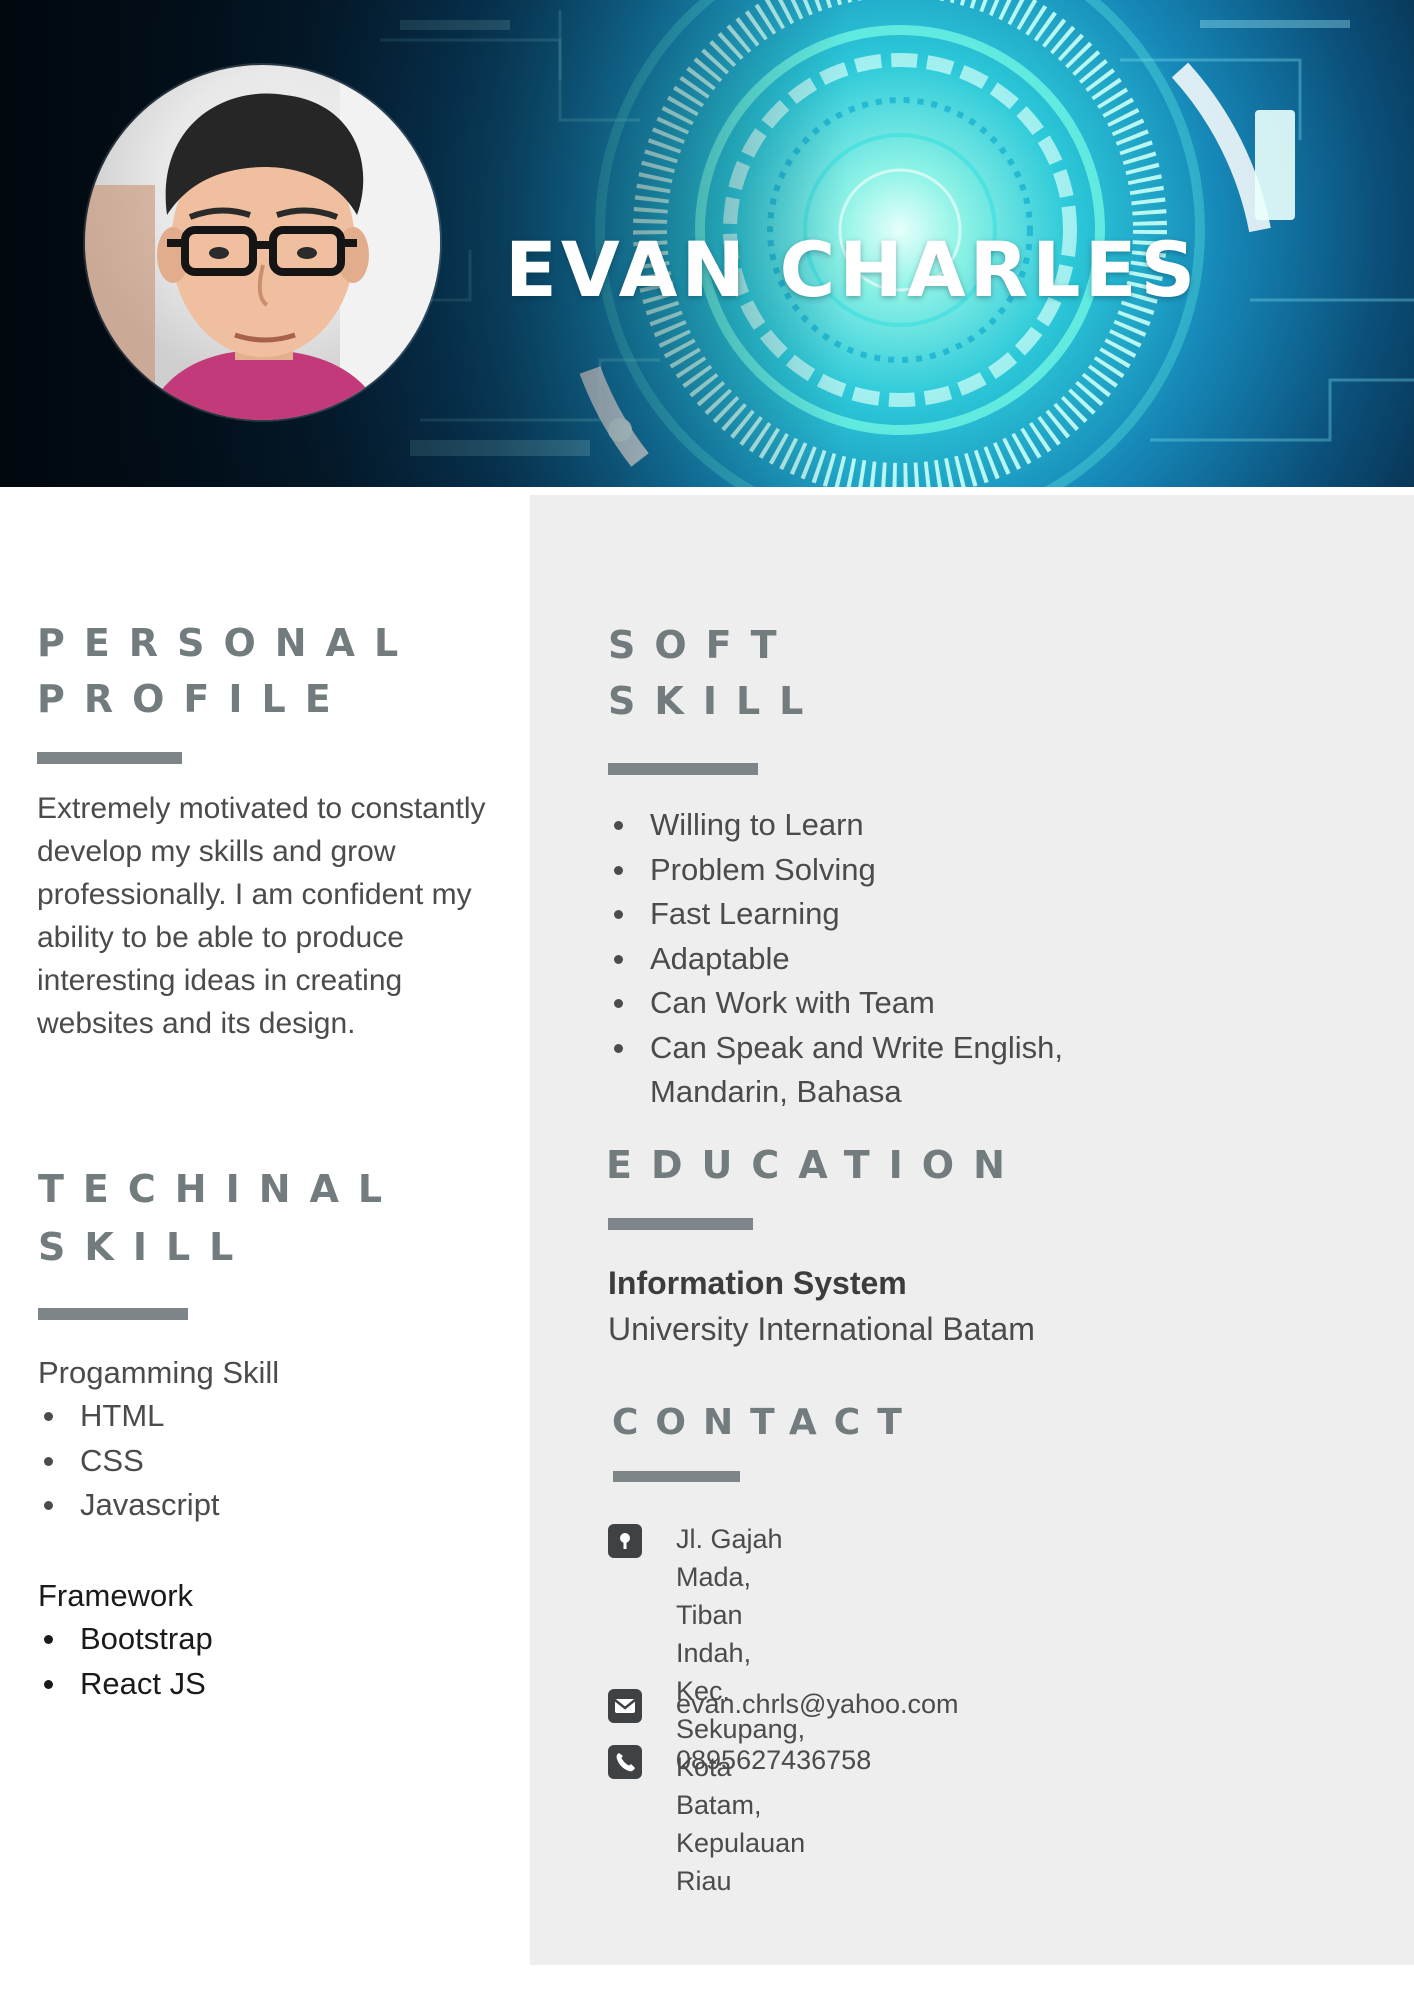  Describe the element at coordinates (680, 1224) in the screenshot. I see `education-divider` at that location.